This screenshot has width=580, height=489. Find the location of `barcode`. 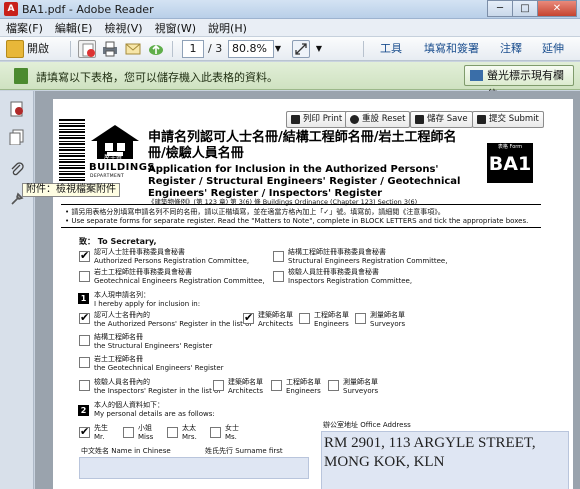

barcode is located at coordinates (72, 150).